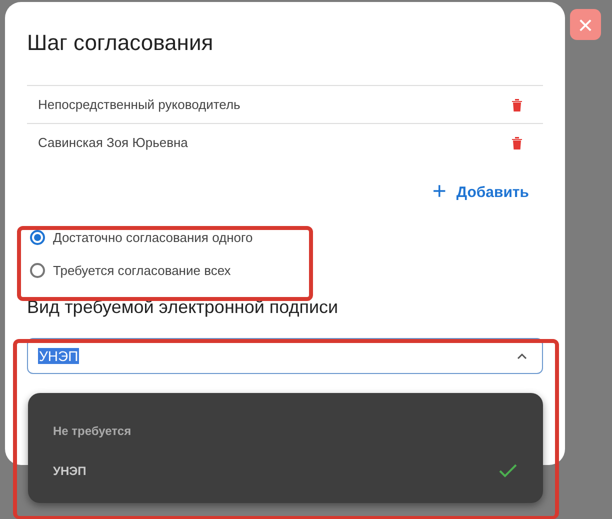  I want to click on select-value: УНЭП, so click(59, 356).